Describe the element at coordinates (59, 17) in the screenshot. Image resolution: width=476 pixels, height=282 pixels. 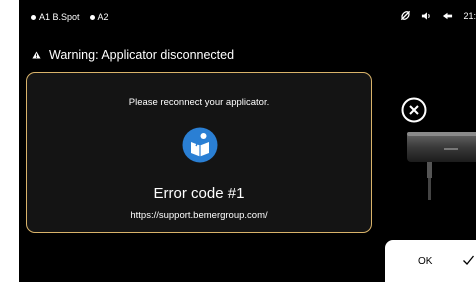
I see `channel-label: A1 B.Spot` at that location.